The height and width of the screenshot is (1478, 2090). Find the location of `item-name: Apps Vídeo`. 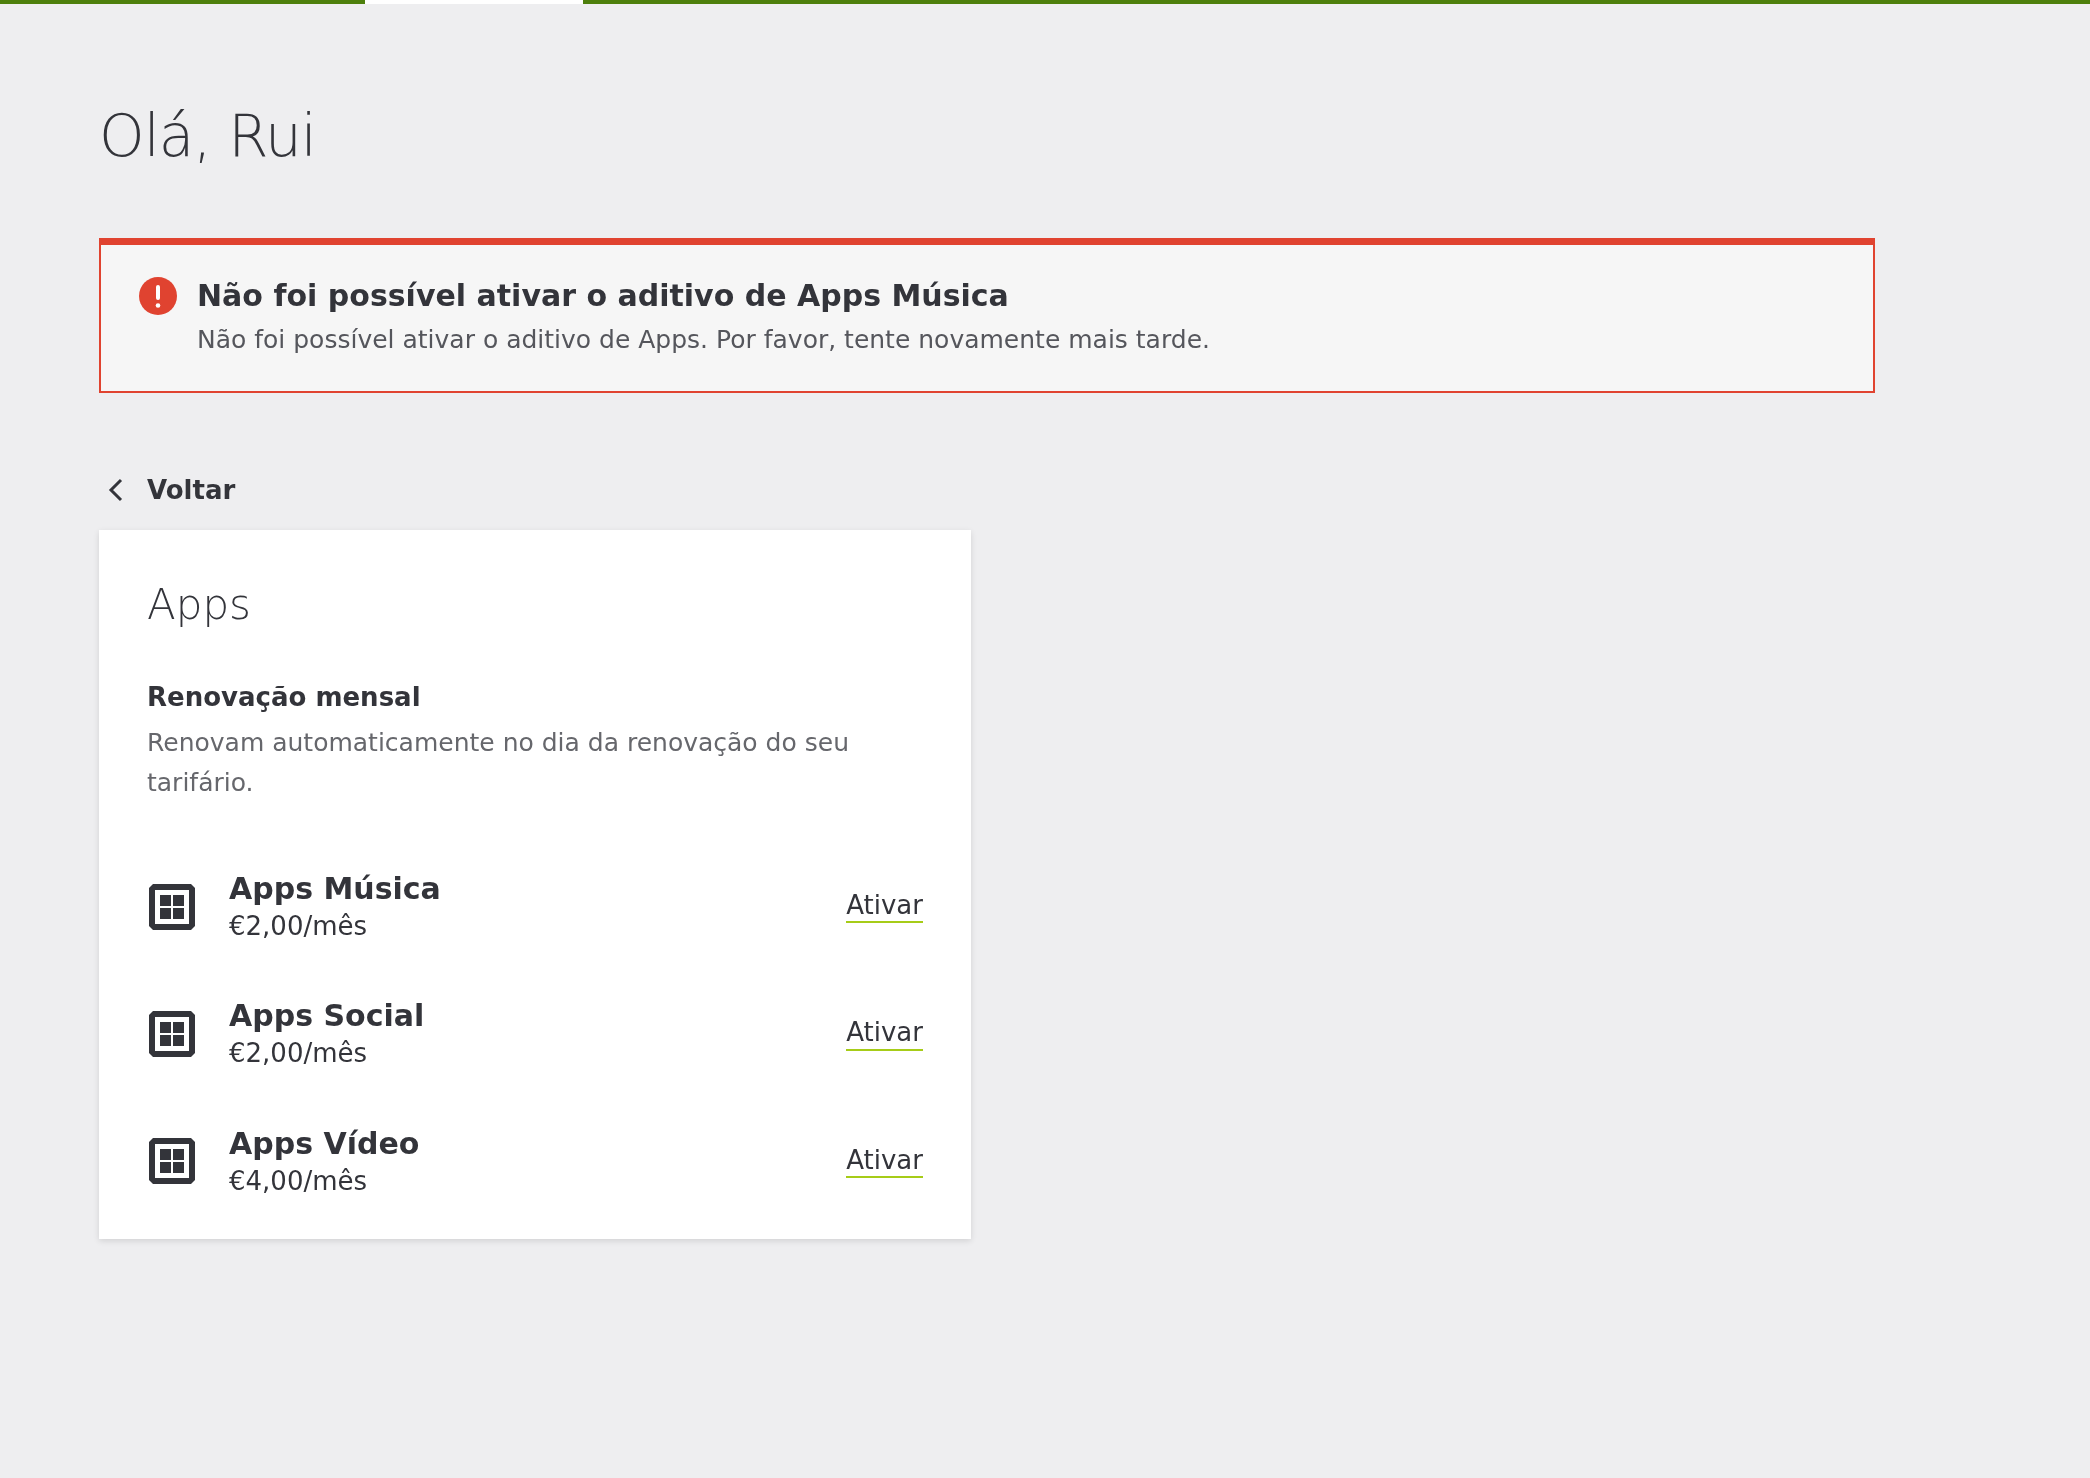

item-name: Apps Vídeo is located at coordinates (325, 1143).